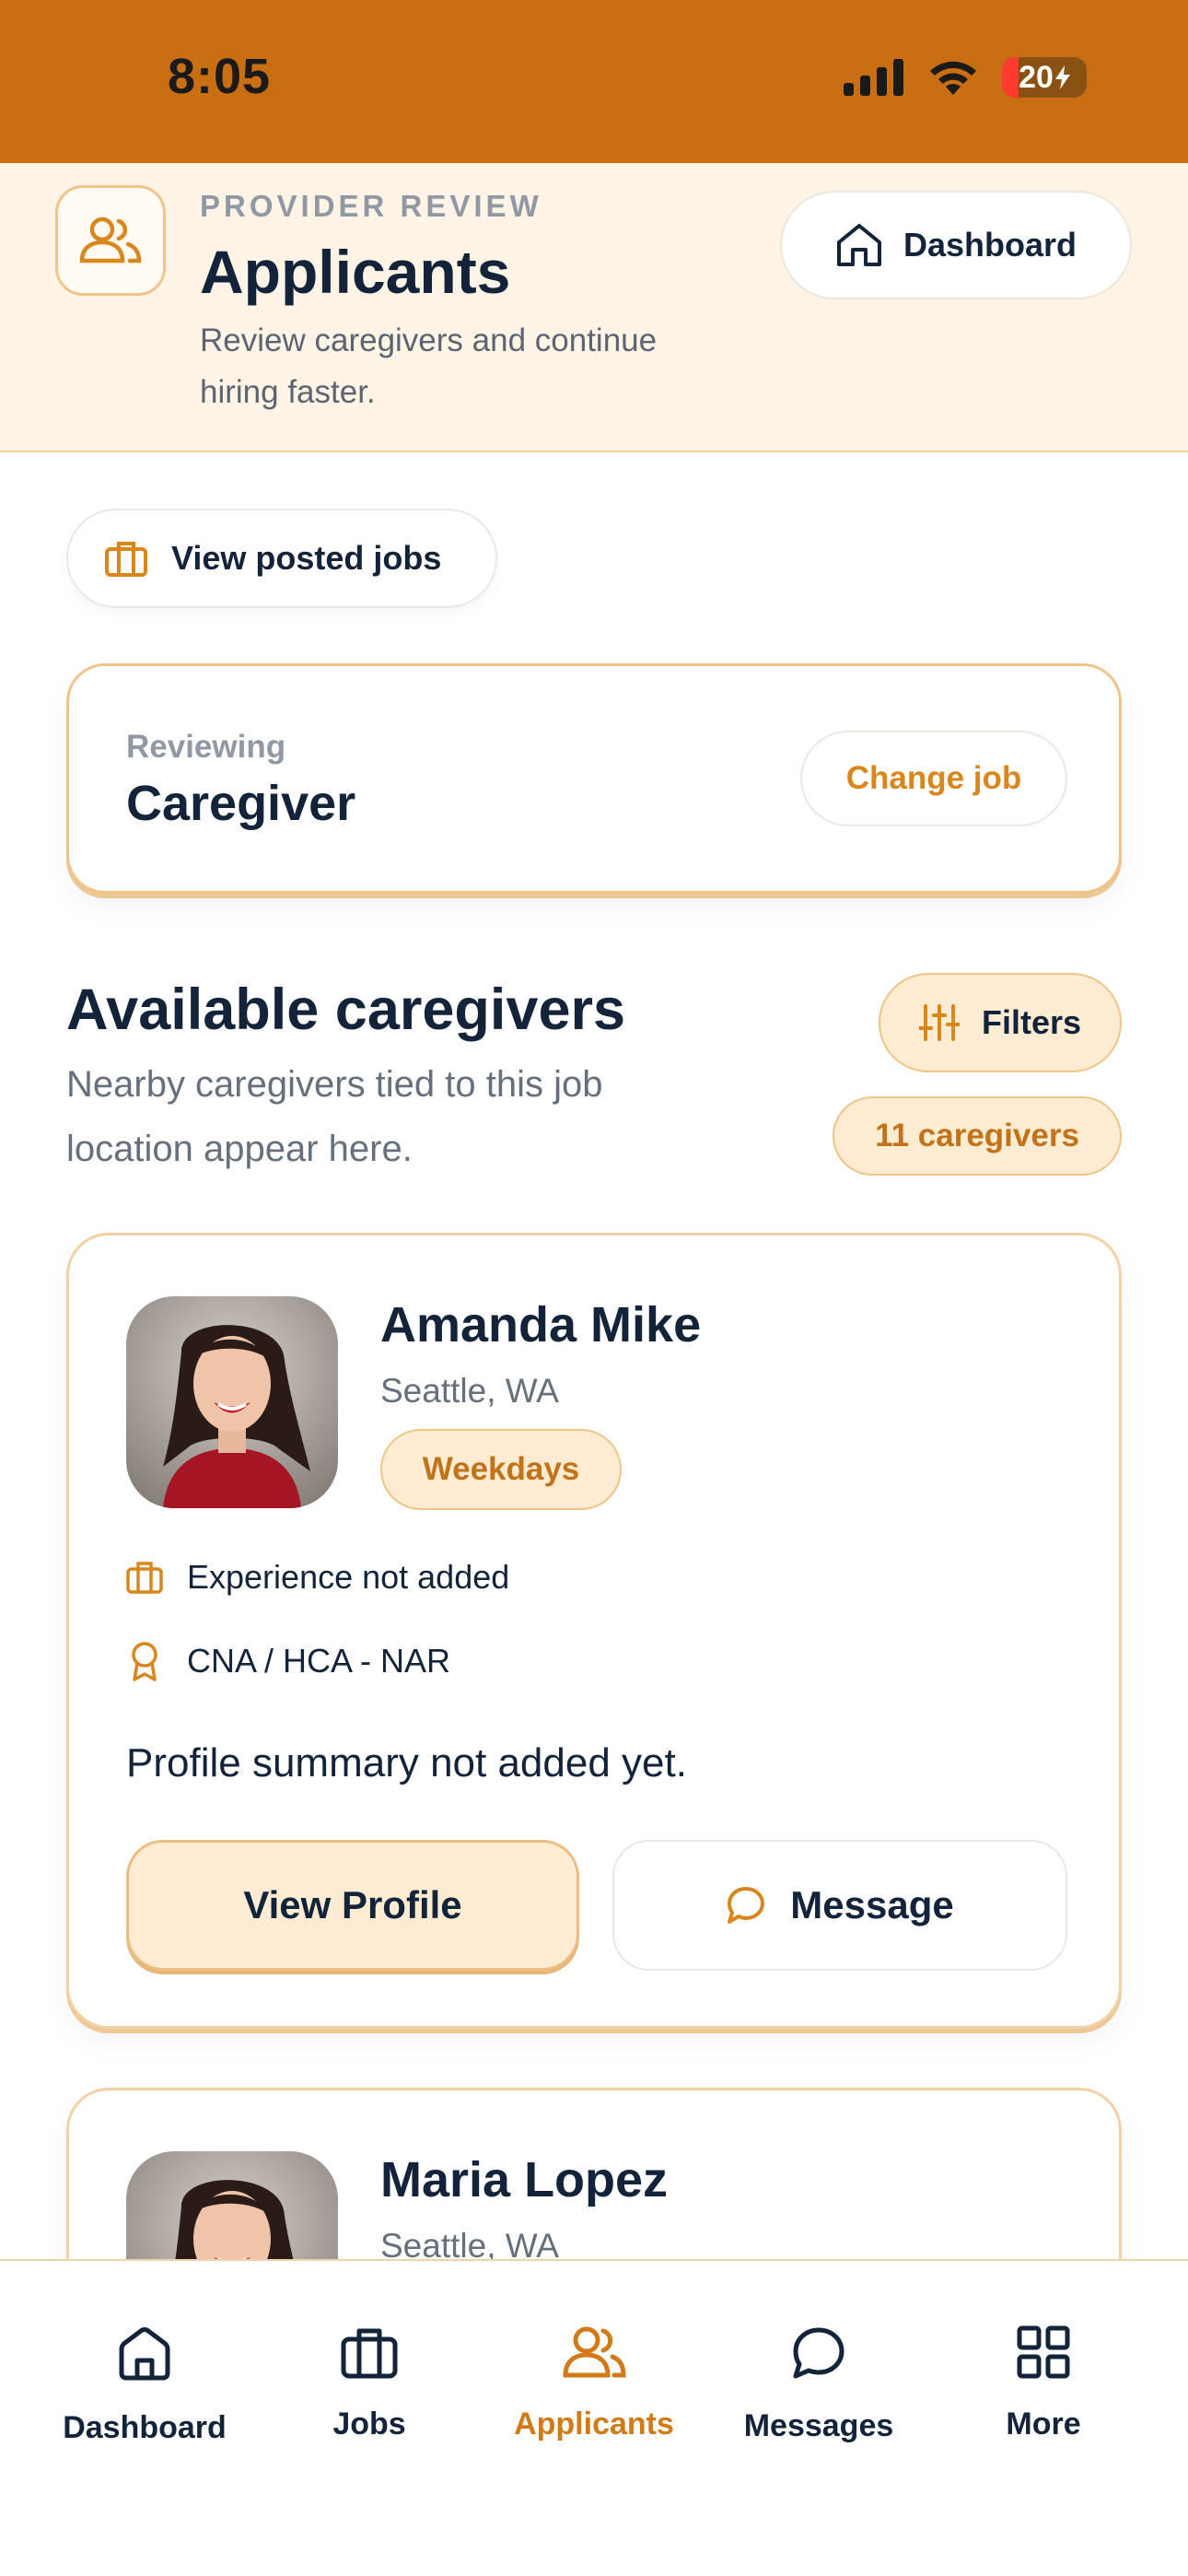 The width and height of the screenshot is (1188, 2576). Describe the element at coordinates (594, 2423) in the screenshot. I see `tab-applicants-label: Applicants` at that location.